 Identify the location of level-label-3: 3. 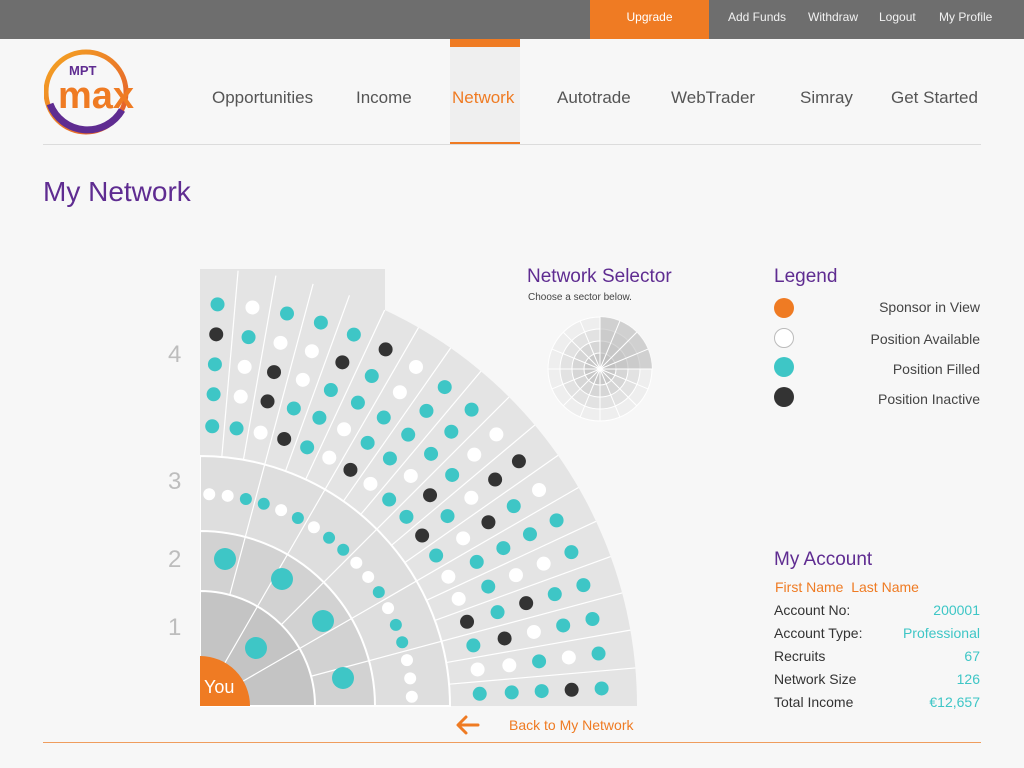
(175, 481).